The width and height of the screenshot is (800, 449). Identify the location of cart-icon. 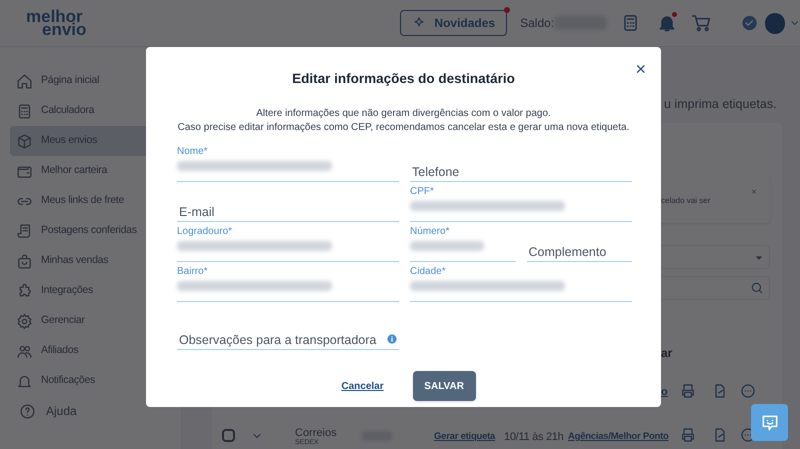
(701, 23).